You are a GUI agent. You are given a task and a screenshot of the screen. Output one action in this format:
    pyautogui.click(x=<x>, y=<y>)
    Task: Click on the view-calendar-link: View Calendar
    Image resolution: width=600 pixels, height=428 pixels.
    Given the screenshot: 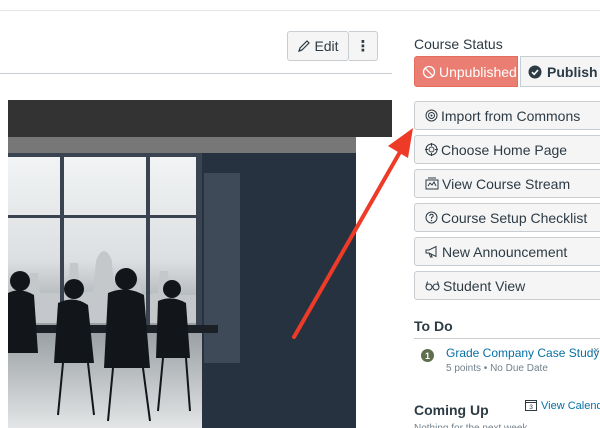 What is the action you would take?
    pyautogui.click(x=570, y=406)
    